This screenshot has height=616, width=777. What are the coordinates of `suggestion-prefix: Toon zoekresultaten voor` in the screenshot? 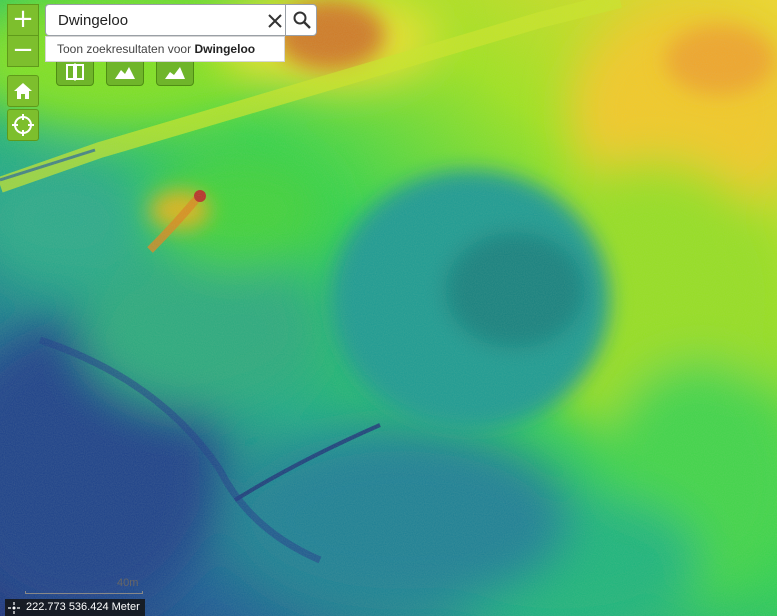 It's located at (124, 49).